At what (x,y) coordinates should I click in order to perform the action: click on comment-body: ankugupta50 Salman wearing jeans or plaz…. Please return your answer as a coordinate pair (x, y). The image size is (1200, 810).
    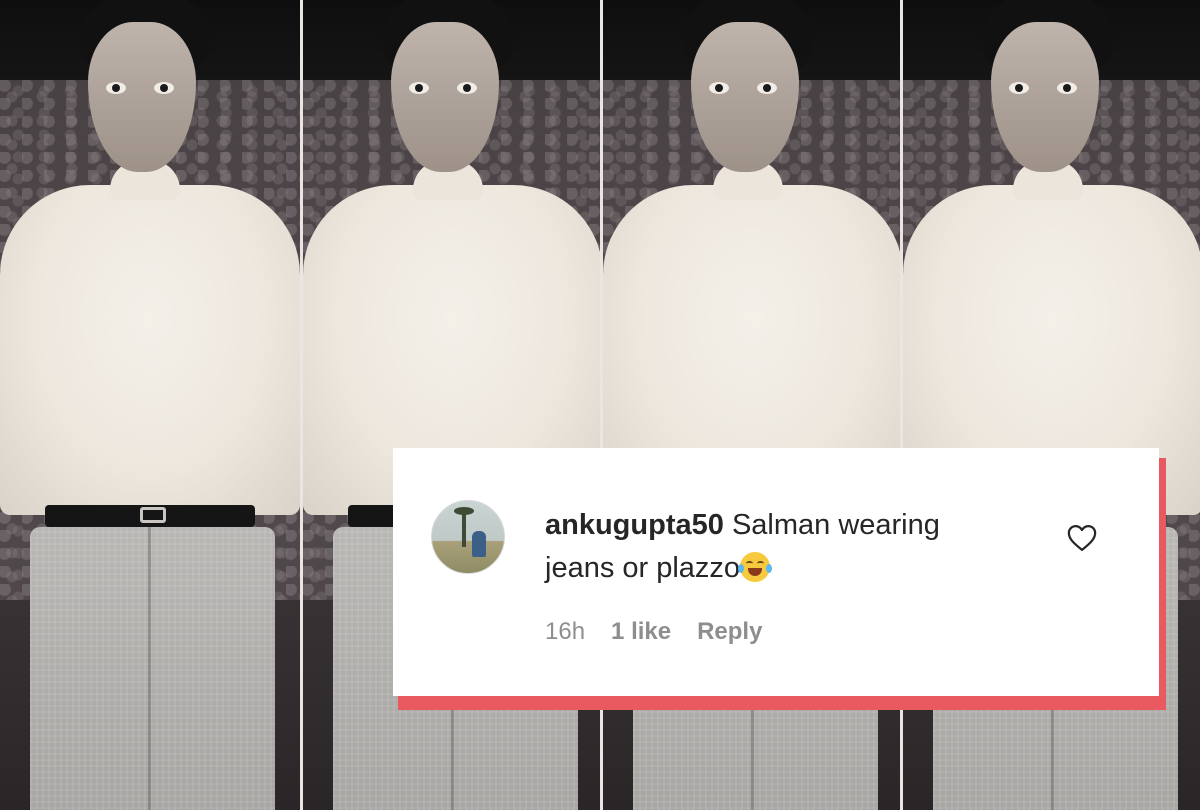
    Looking at the image, I should click on (780, 547).